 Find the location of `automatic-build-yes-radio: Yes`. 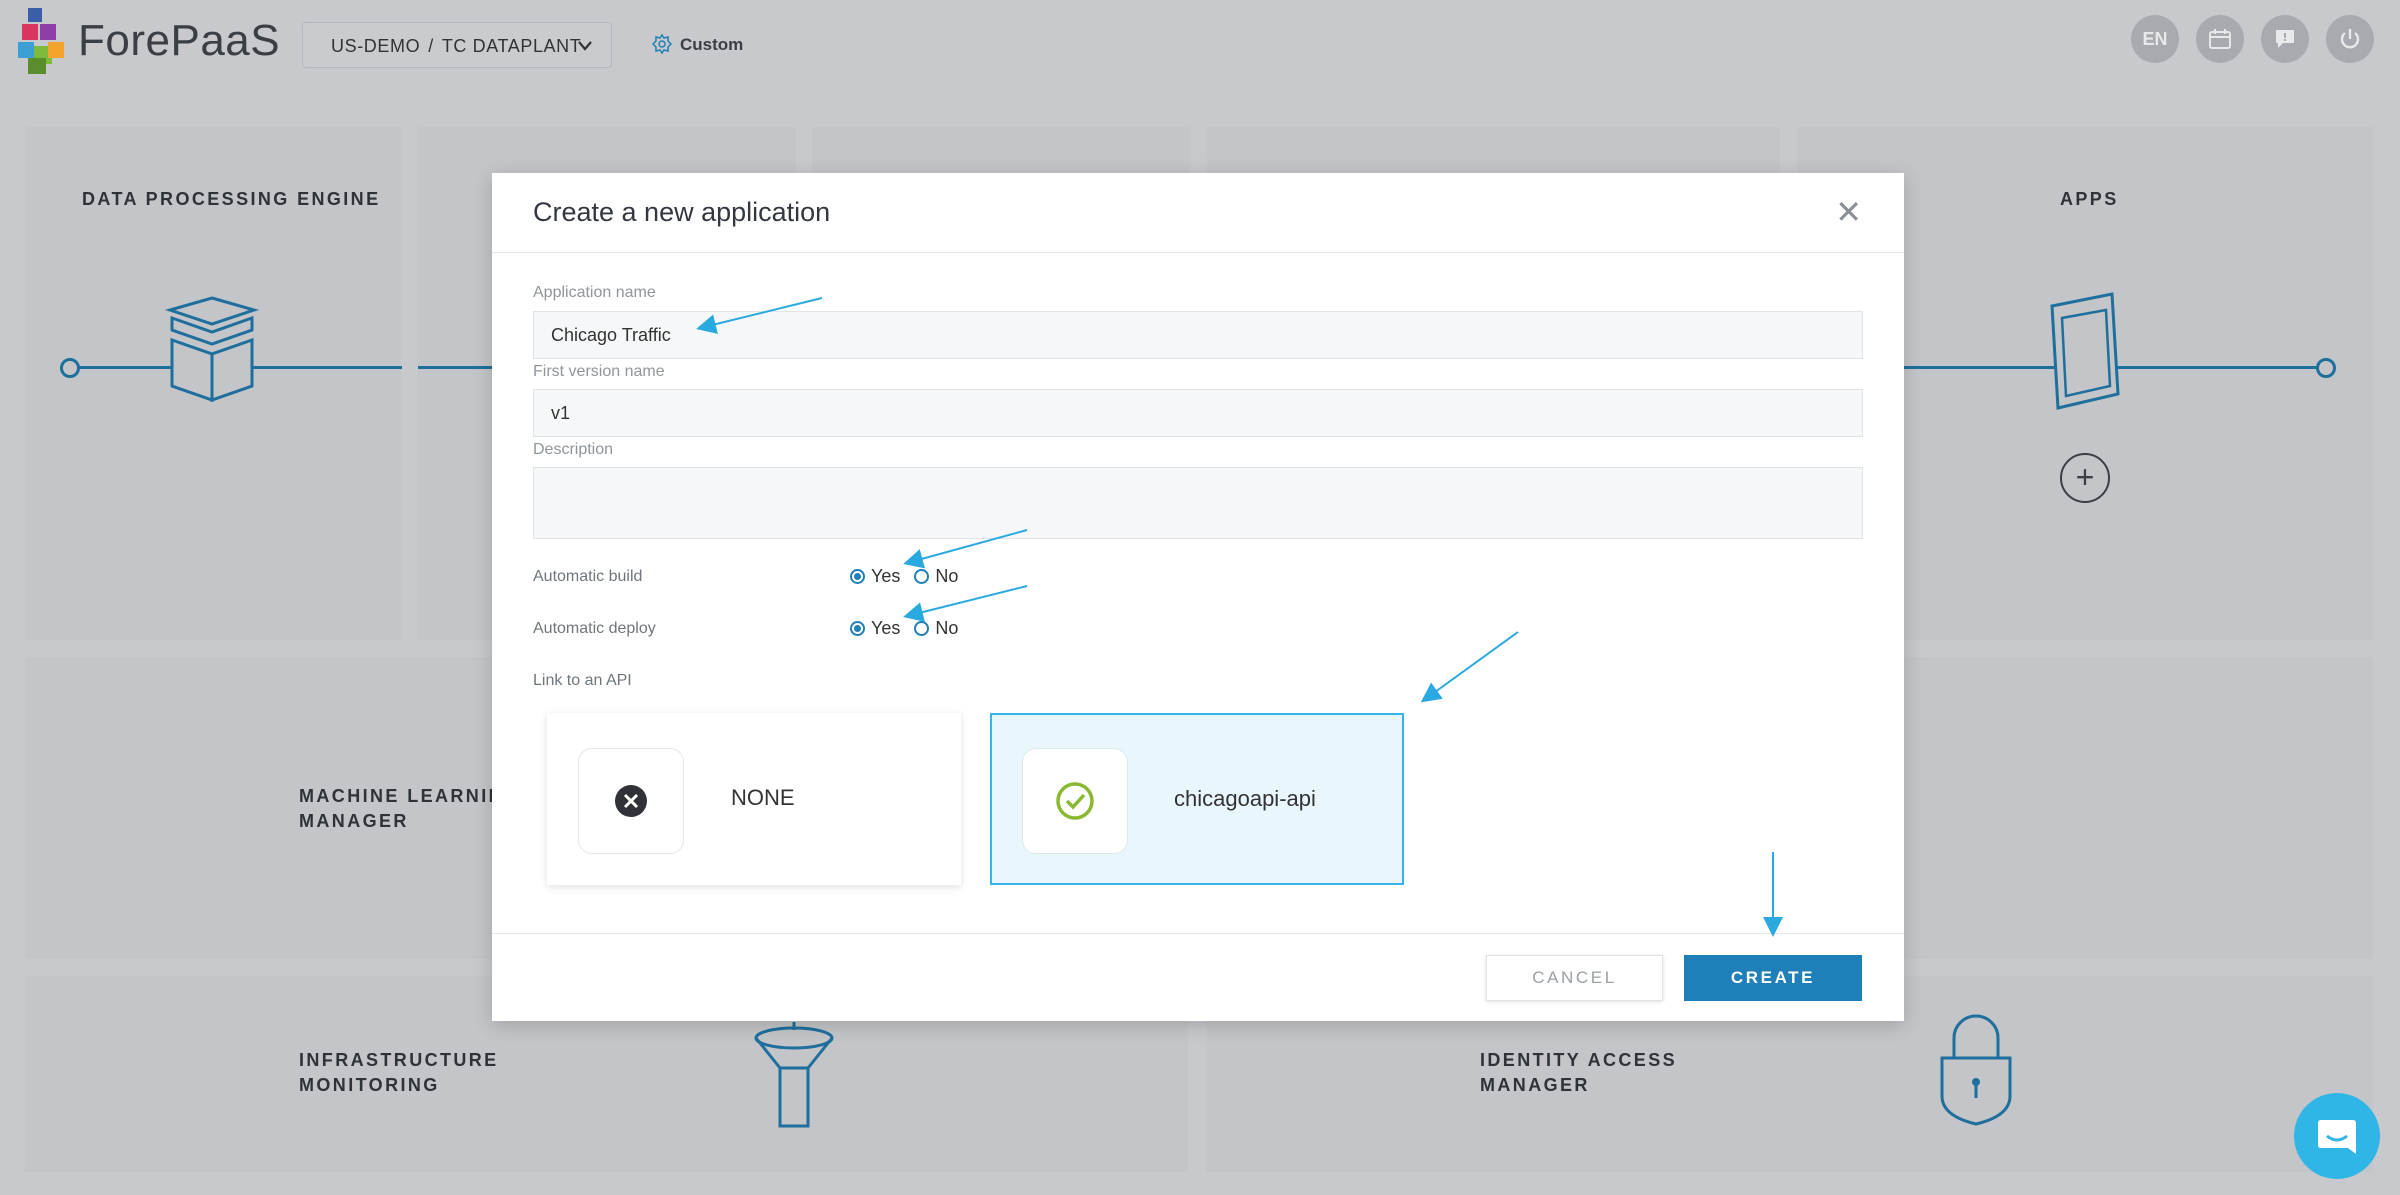

automatic-build-yes-radio: Yes is located at coordinates (875, 576).